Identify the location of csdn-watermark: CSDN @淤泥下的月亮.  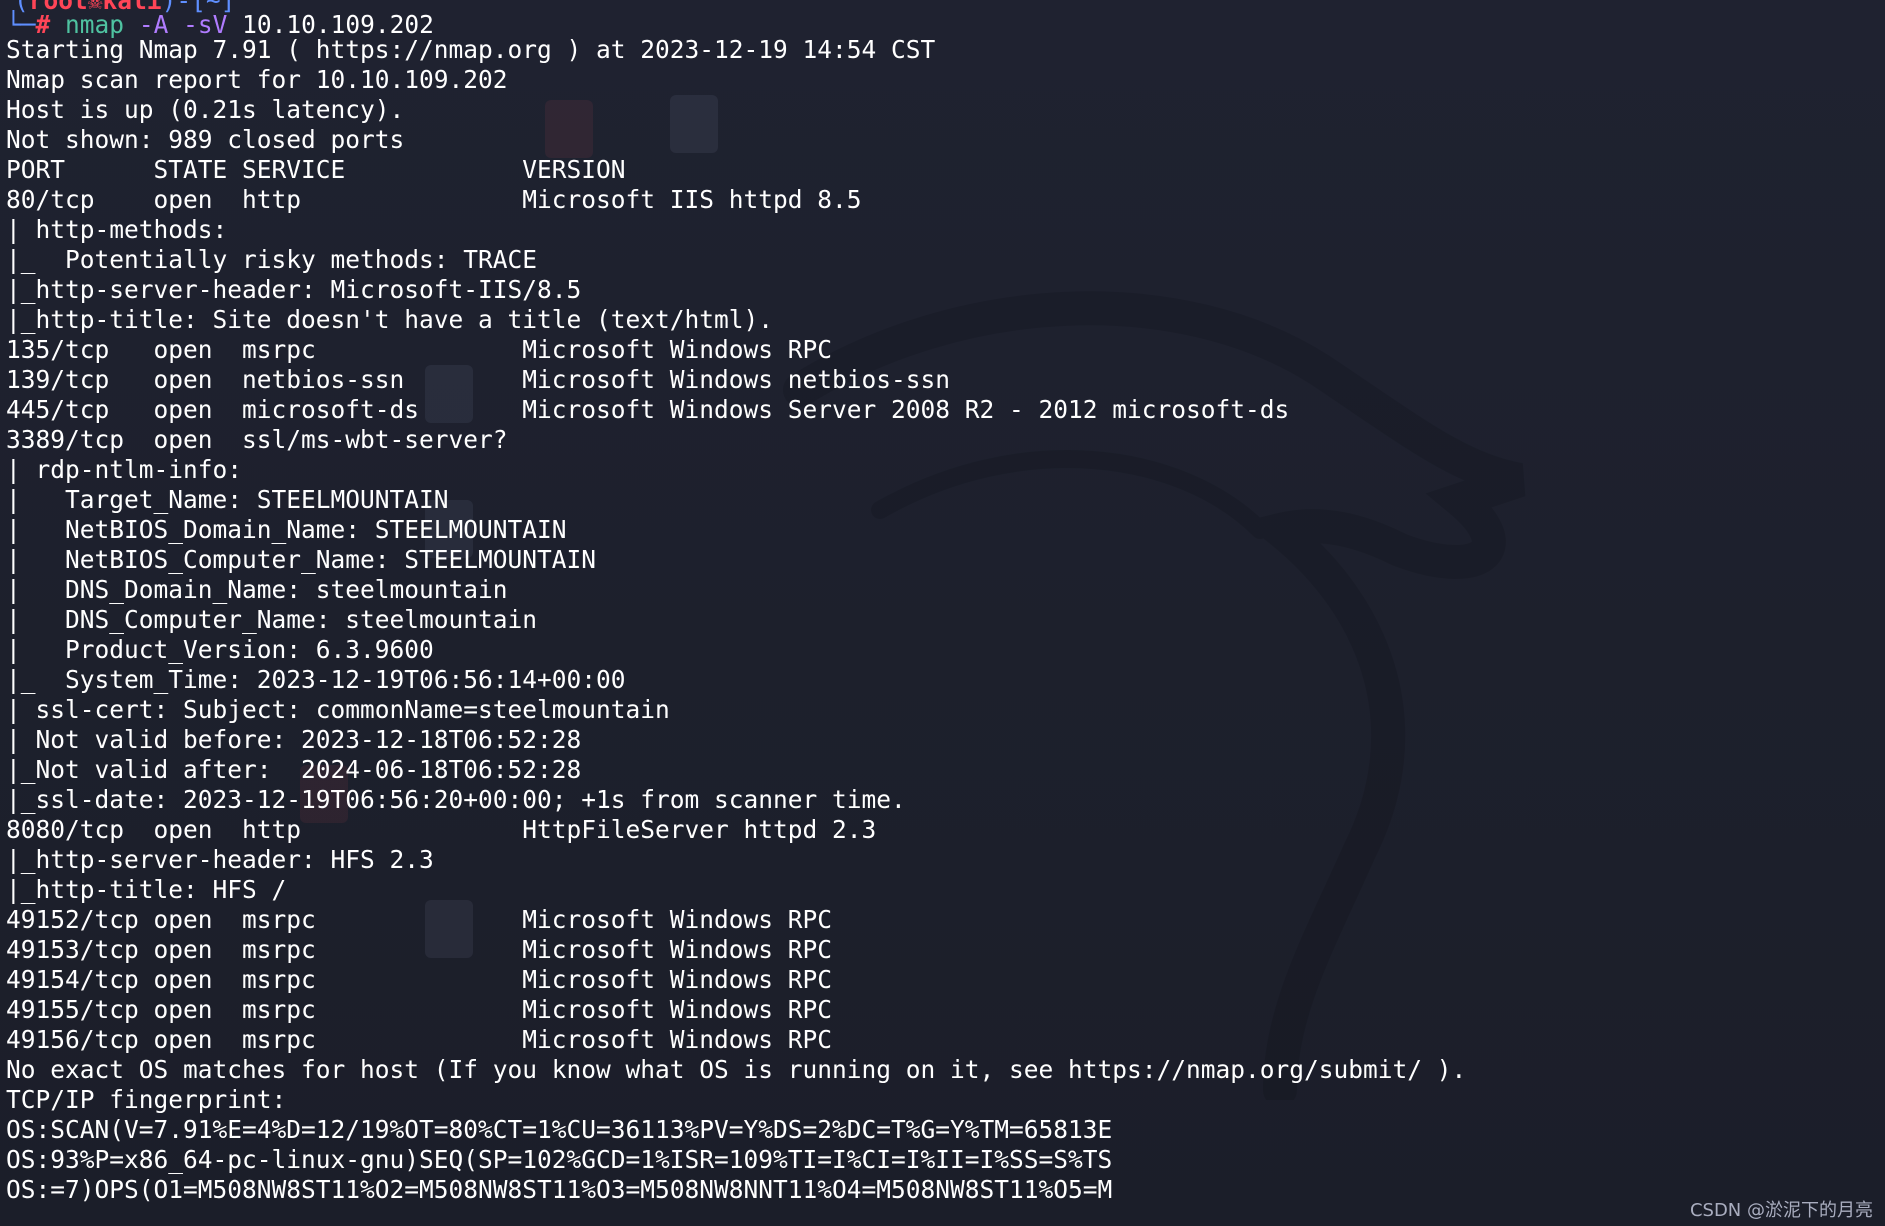
(1781, 1210).